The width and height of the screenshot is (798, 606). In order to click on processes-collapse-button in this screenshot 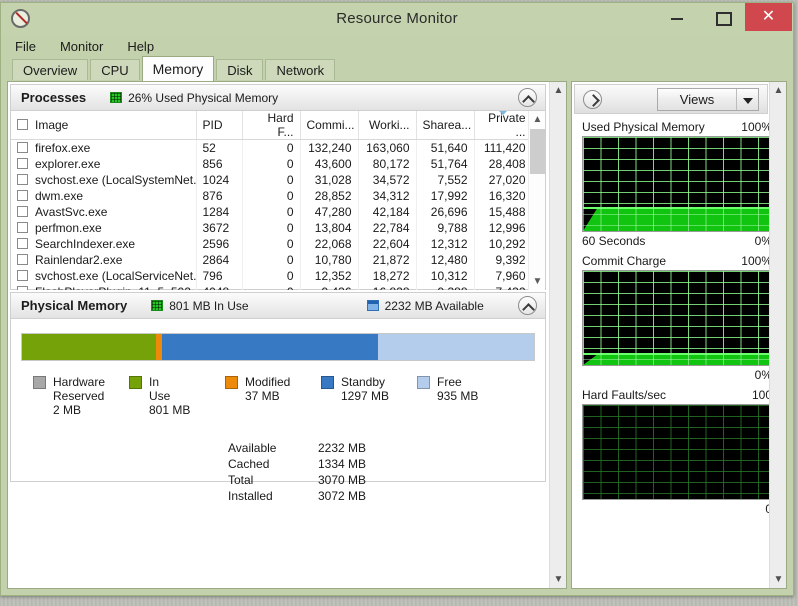, I will do `click(527, 97)`.